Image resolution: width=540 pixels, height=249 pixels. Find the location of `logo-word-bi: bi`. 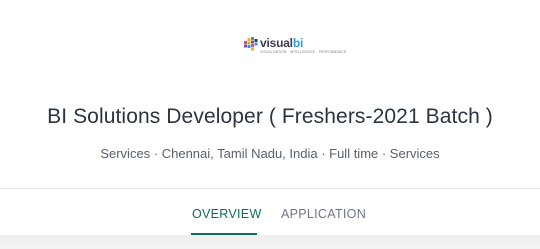

logo-word-bi: bi is located at coordinates (298, 43).